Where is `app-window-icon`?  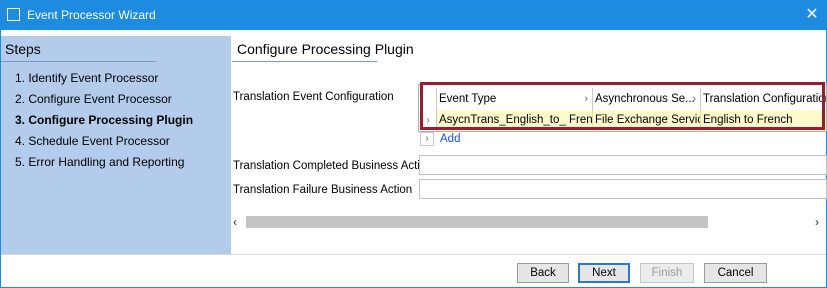 app-window-icon is located at coordinates (13, 14).